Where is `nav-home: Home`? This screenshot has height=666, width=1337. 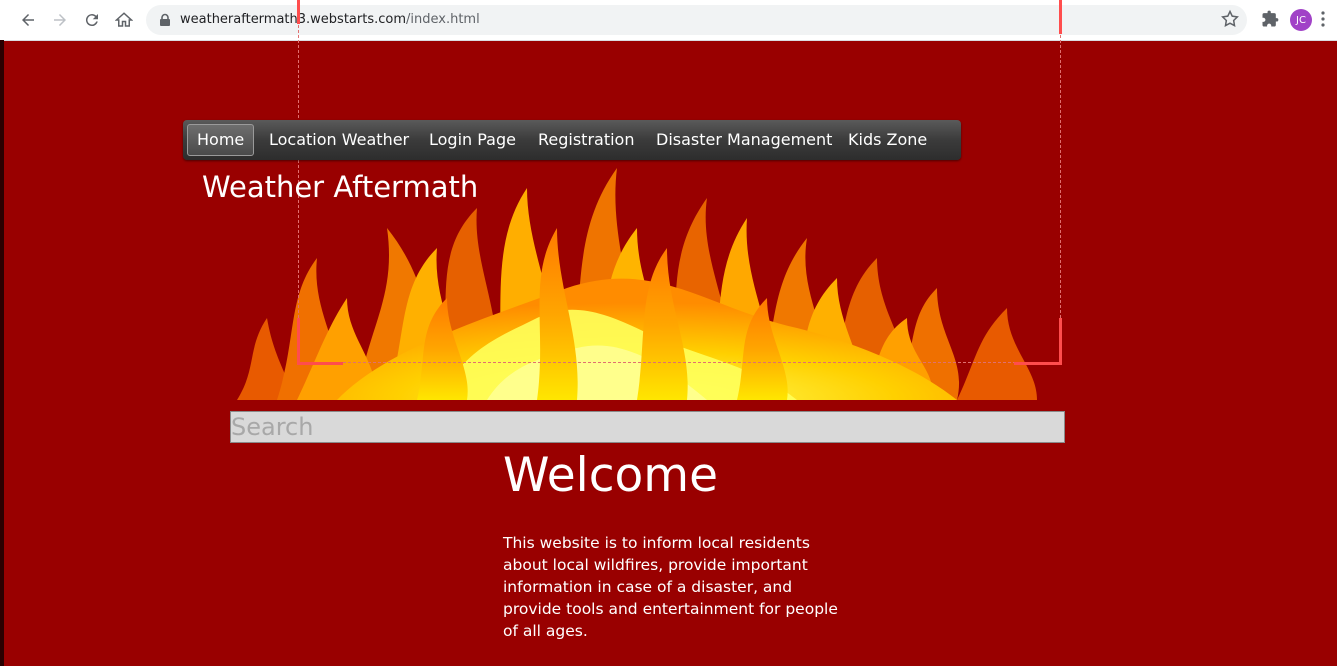
nav-home: Home is located at coordinates (221, 140).